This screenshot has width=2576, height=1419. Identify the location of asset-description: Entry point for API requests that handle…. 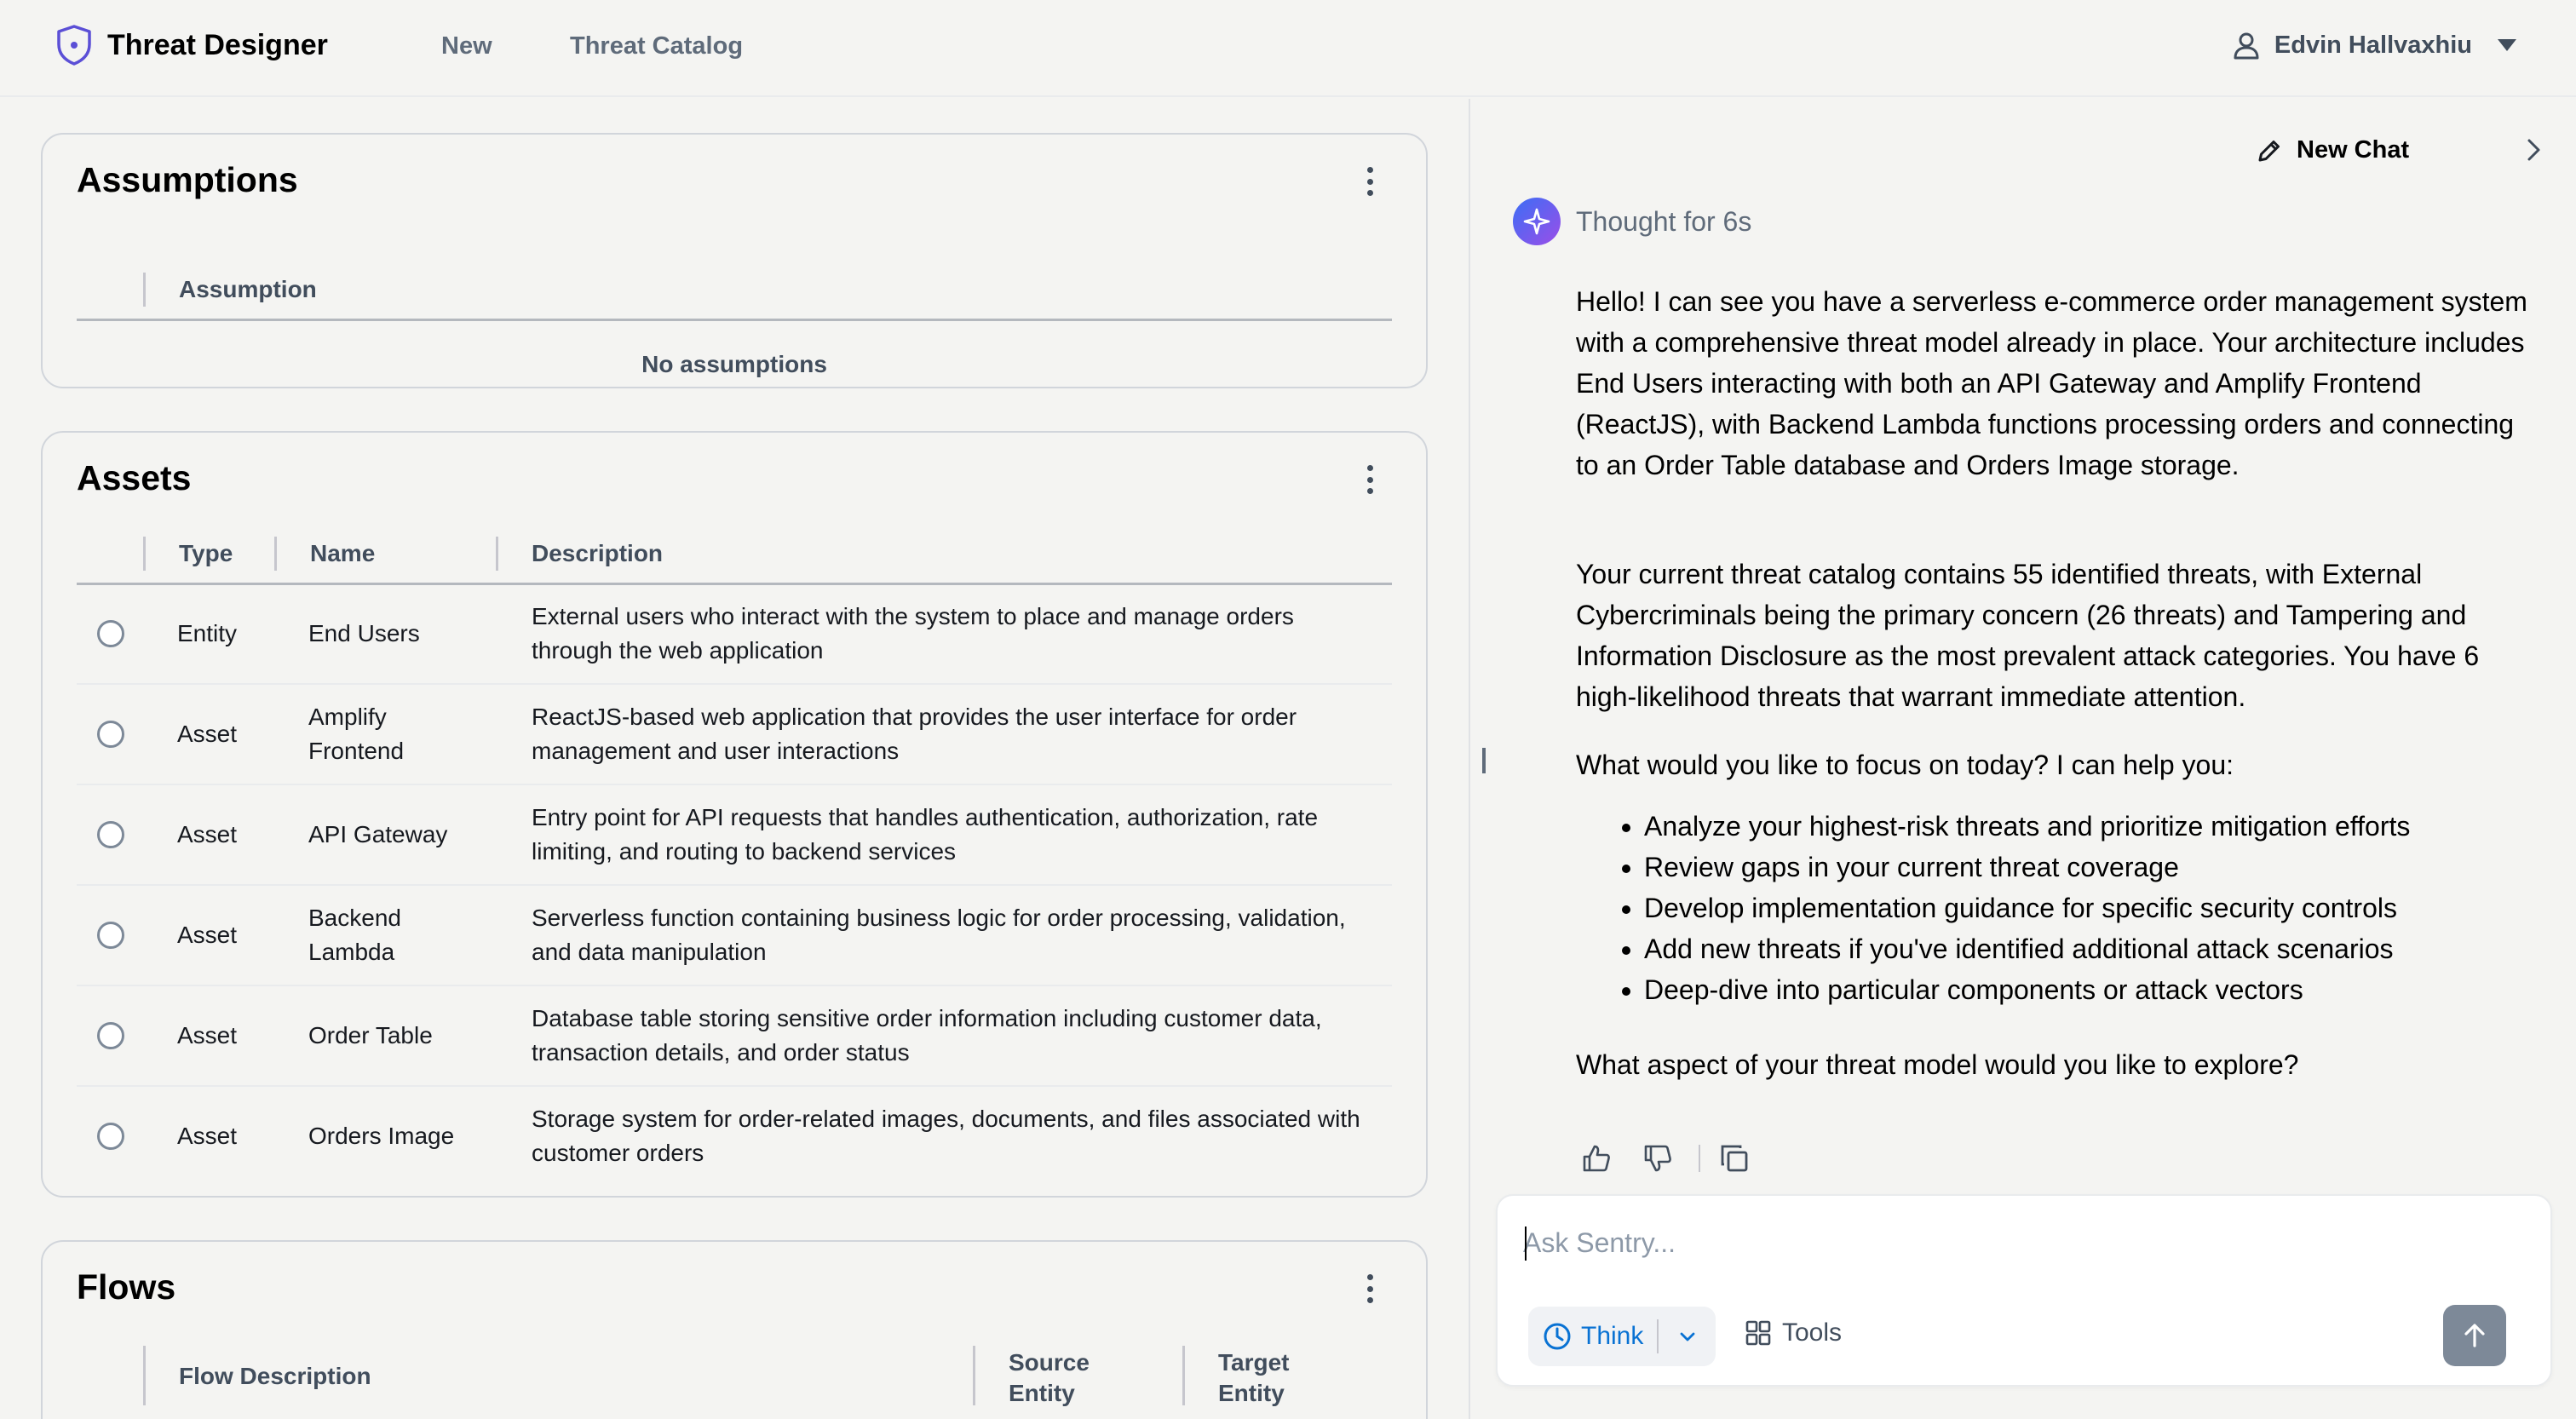
(926, 835).